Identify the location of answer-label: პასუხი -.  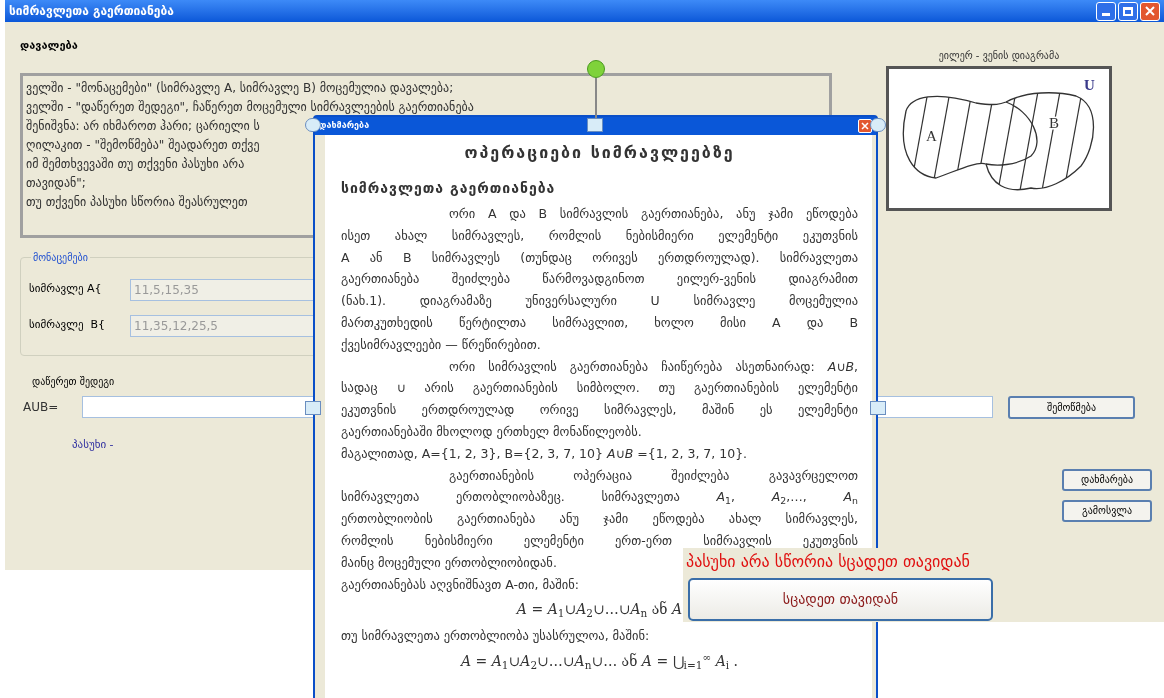
(93, 444).